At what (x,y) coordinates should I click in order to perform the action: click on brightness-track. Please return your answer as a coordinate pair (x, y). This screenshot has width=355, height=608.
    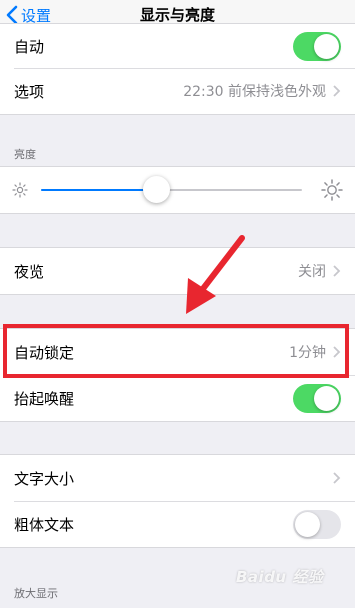
    Looking at the image, I should click on (171, 189).